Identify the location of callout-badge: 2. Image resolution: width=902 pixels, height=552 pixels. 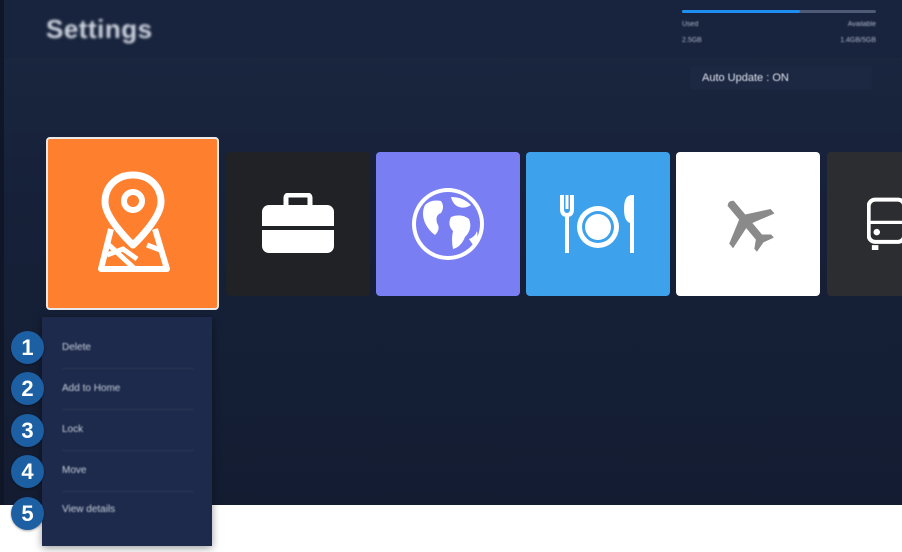
(27, 388).